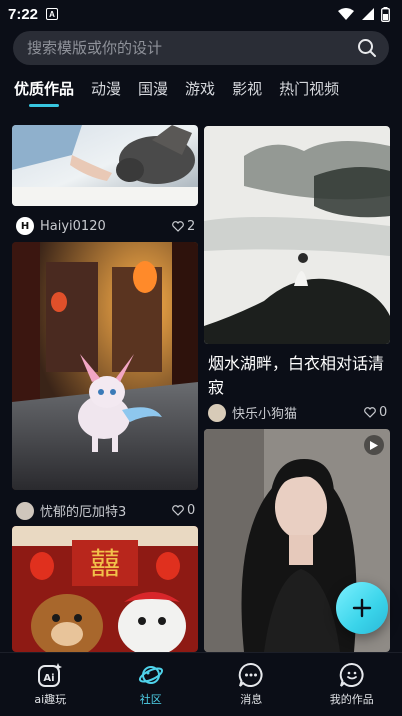 The width and height of the screenshot is (402, 716). I want to click on tab-film: 影视, so click(247, 88).